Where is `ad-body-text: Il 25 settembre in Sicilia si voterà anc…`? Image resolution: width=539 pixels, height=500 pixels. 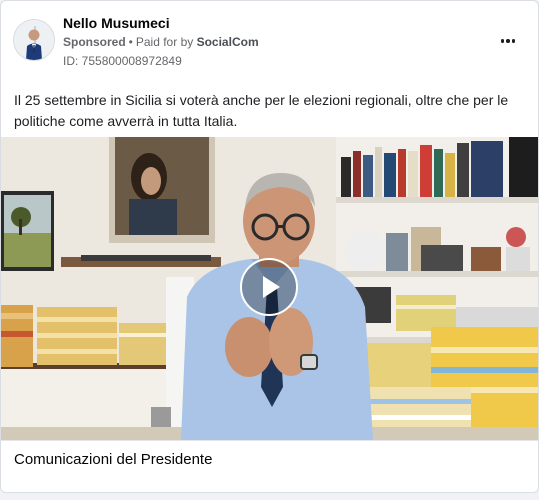 ad-body-text: Il 25 settembre in Sicilia si voterà anc… is located at coordinates (261, 110).